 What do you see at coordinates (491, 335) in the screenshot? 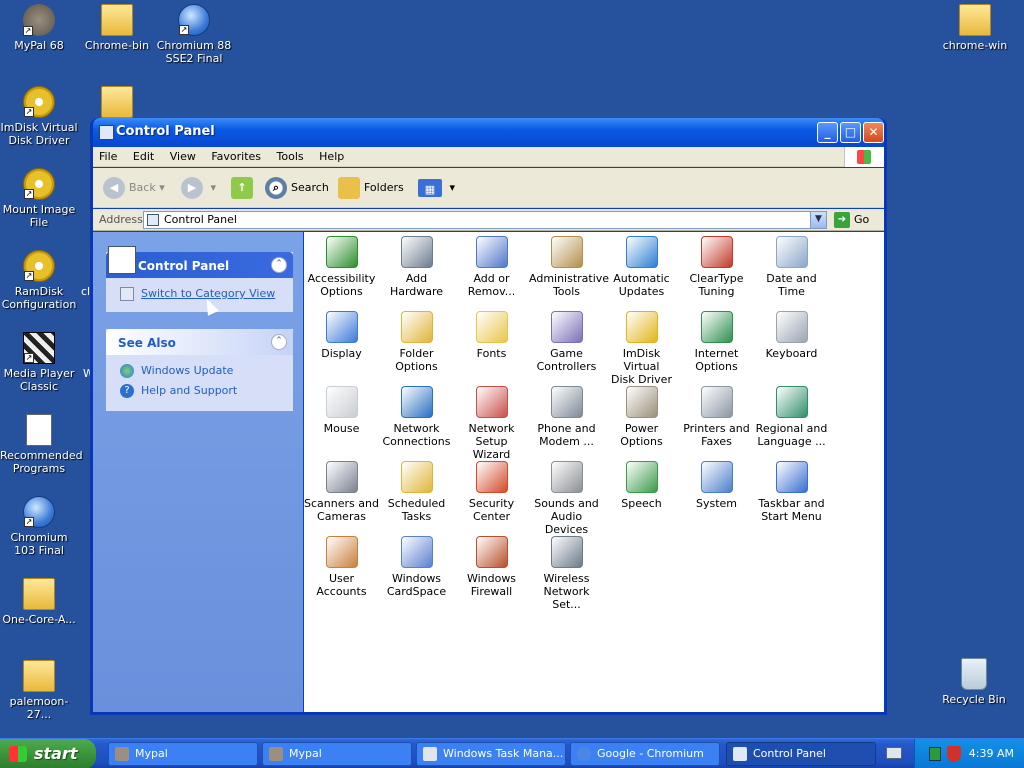
I see `cp-item-fonts: Fonts` at bounding box center [491, 335].